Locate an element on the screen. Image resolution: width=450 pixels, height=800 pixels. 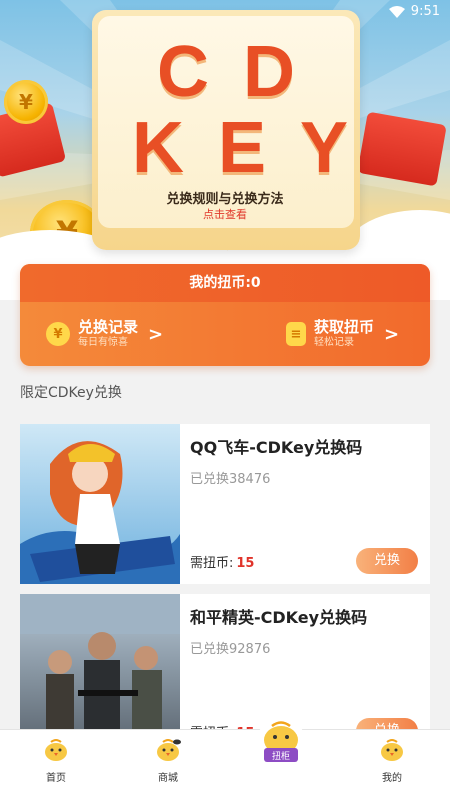
product-name: 和平精英-CDKey兑换码 is located at coordinates (279, 617).